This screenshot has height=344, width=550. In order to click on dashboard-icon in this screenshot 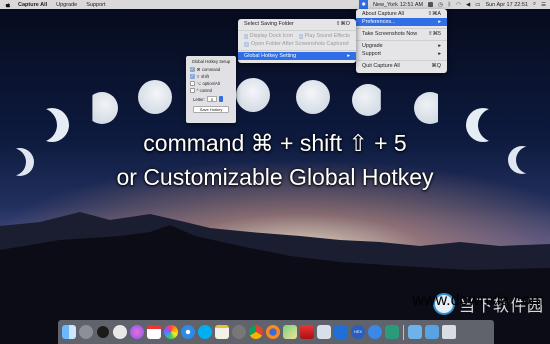, I will do `click(103, 332)`.